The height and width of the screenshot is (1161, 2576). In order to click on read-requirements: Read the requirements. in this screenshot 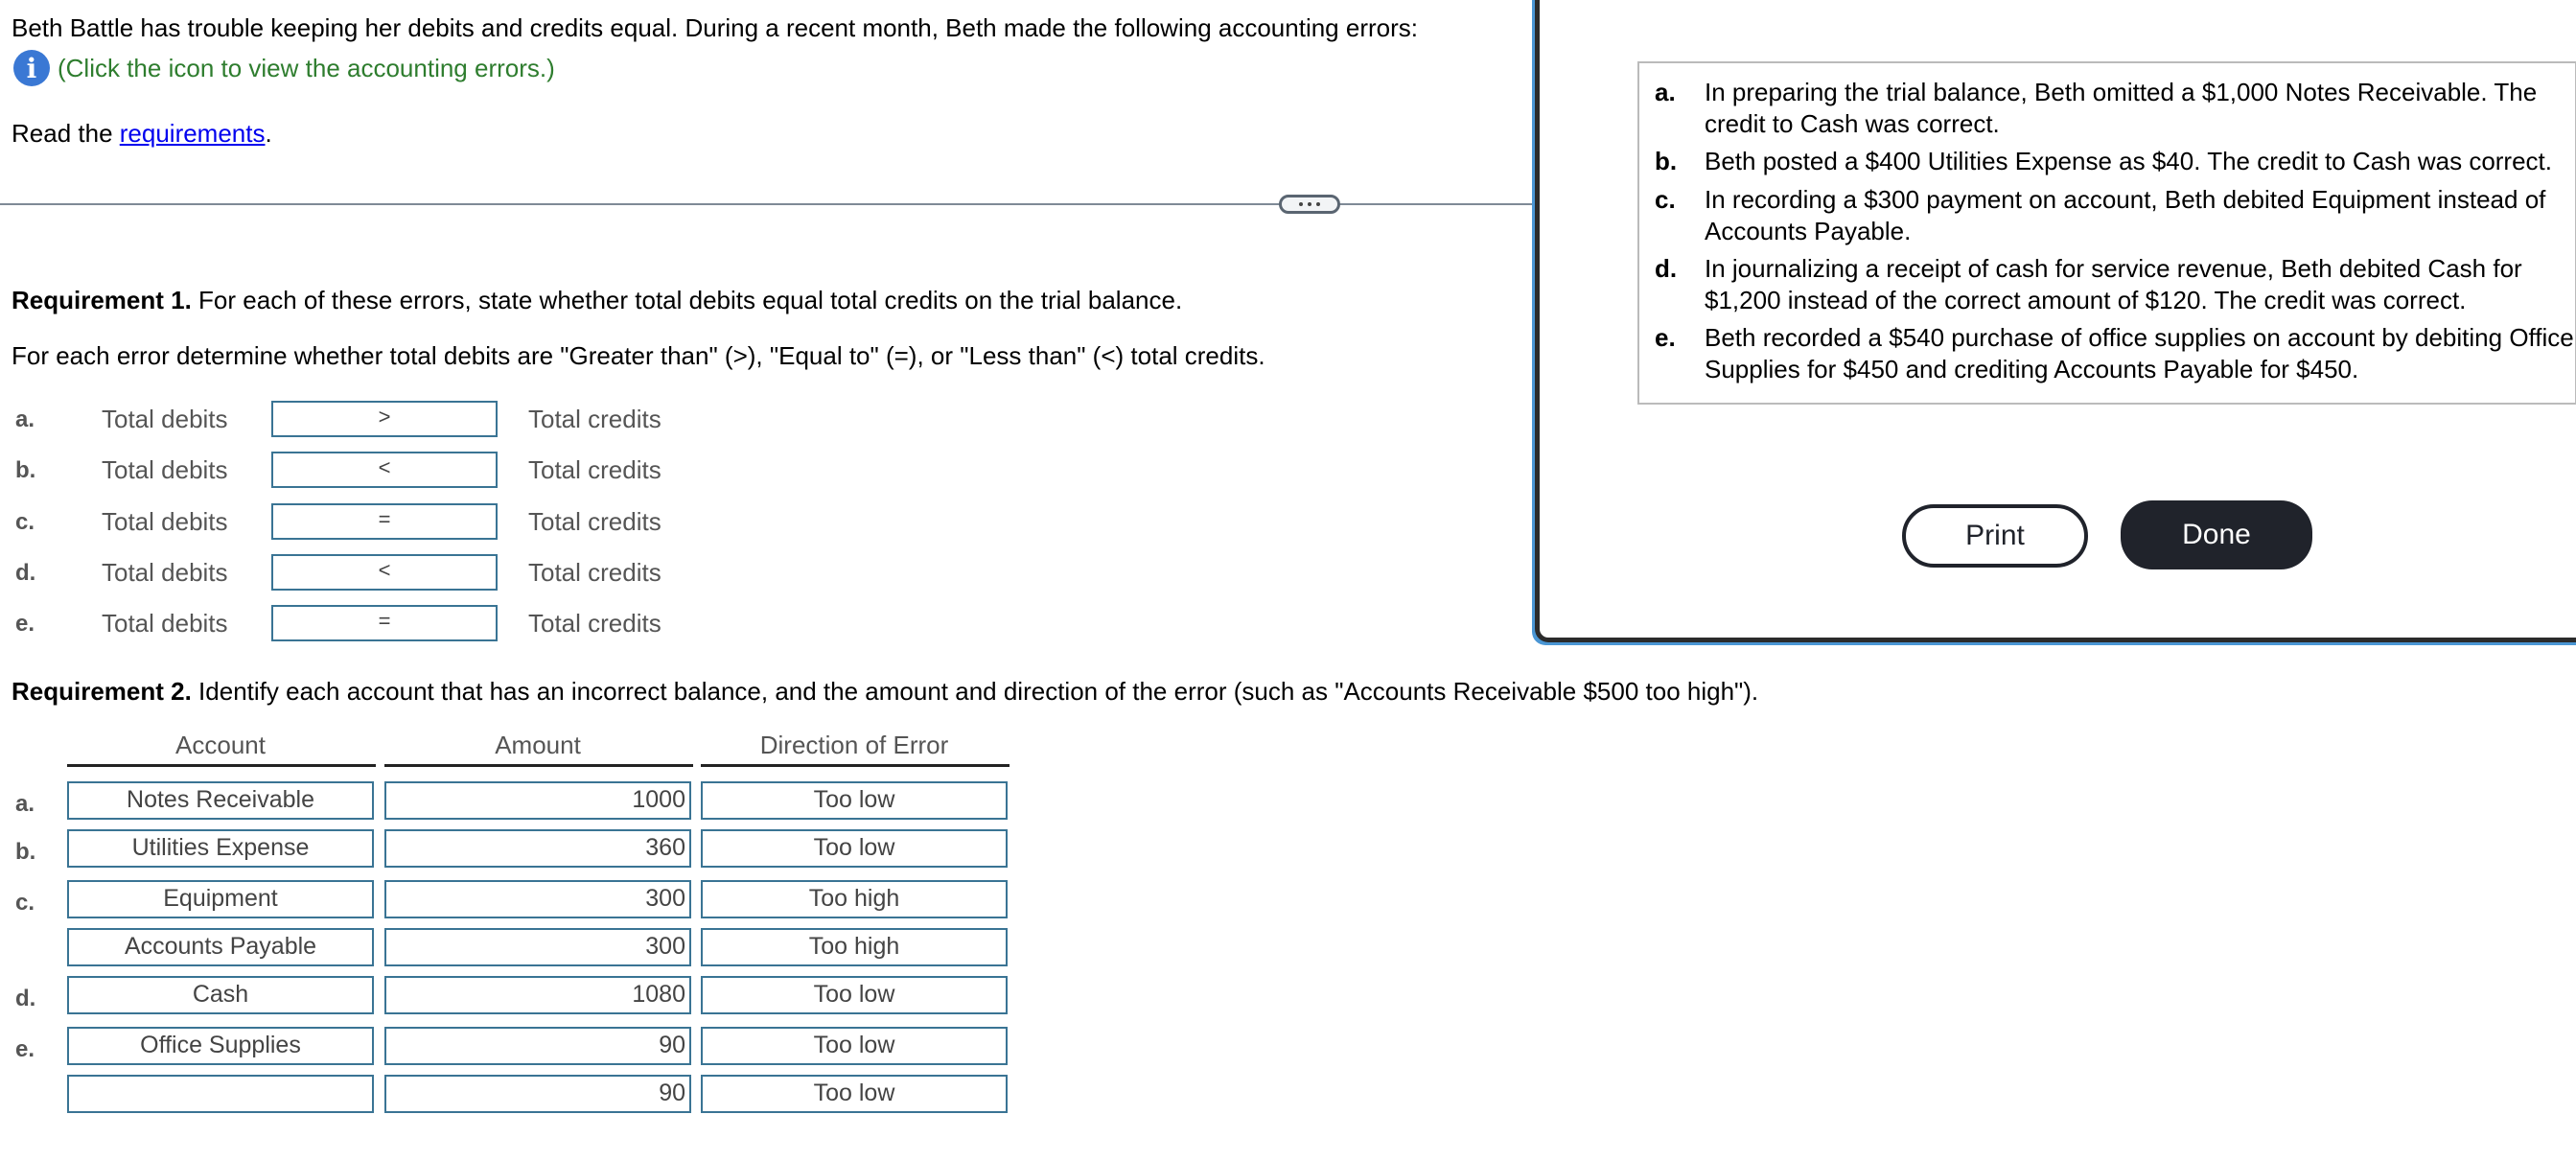, I will do `click(142, 134)`.